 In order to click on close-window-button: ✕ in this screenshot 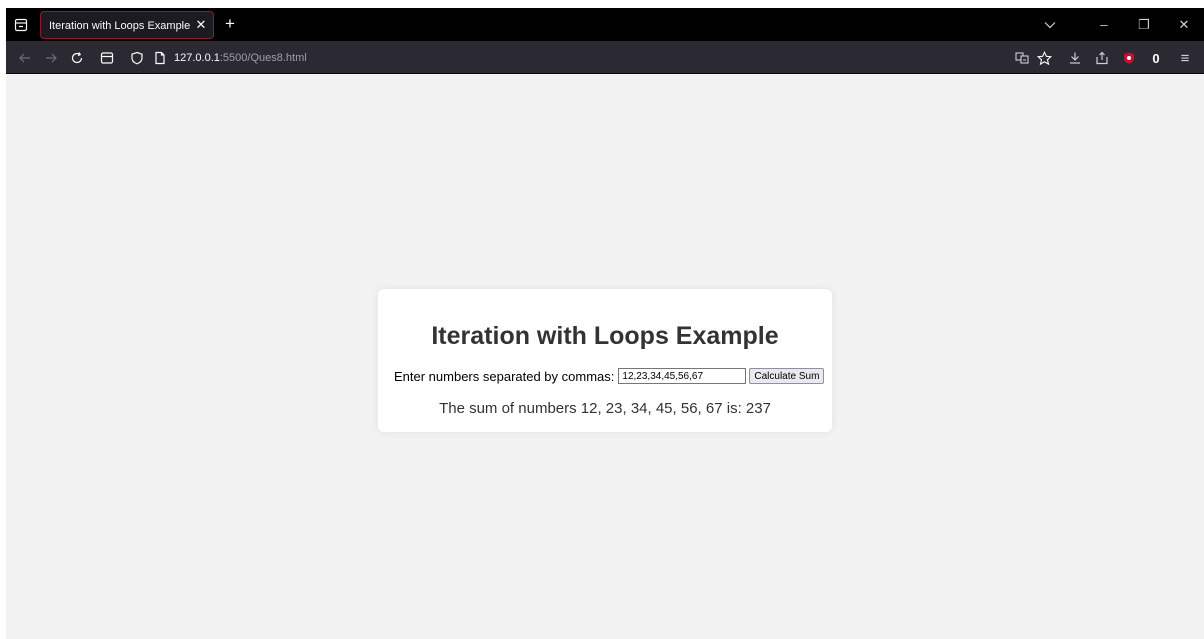, I will do `click(1184, 24)`.